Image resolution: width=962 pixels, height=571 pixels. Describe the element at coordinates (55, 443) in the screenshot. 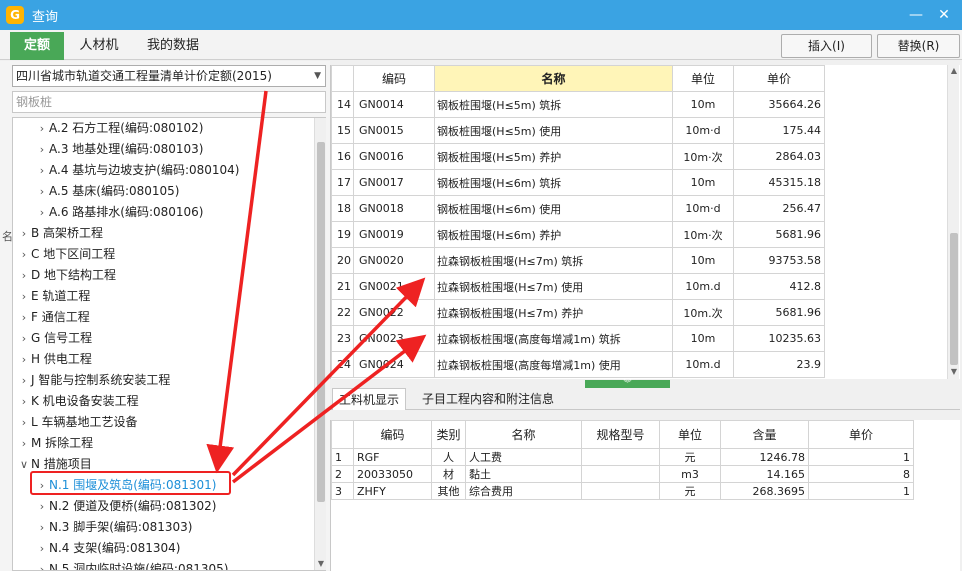

I see `tree-item: › M 拆除工程` at that location.